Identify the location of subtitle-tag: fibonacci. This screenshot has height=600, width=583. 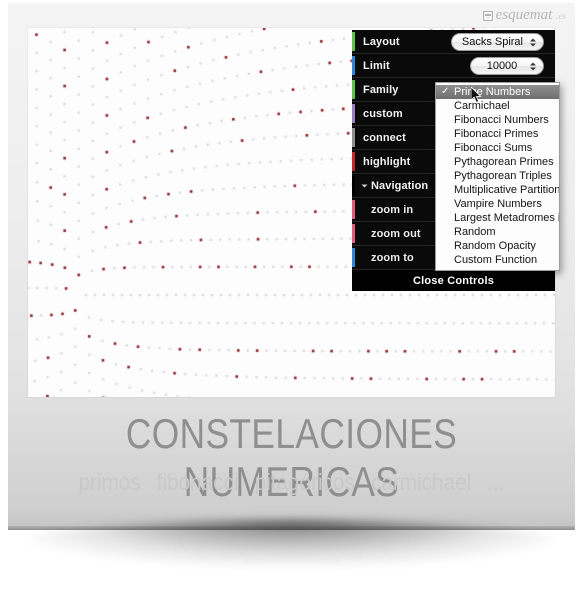
(197, 482).